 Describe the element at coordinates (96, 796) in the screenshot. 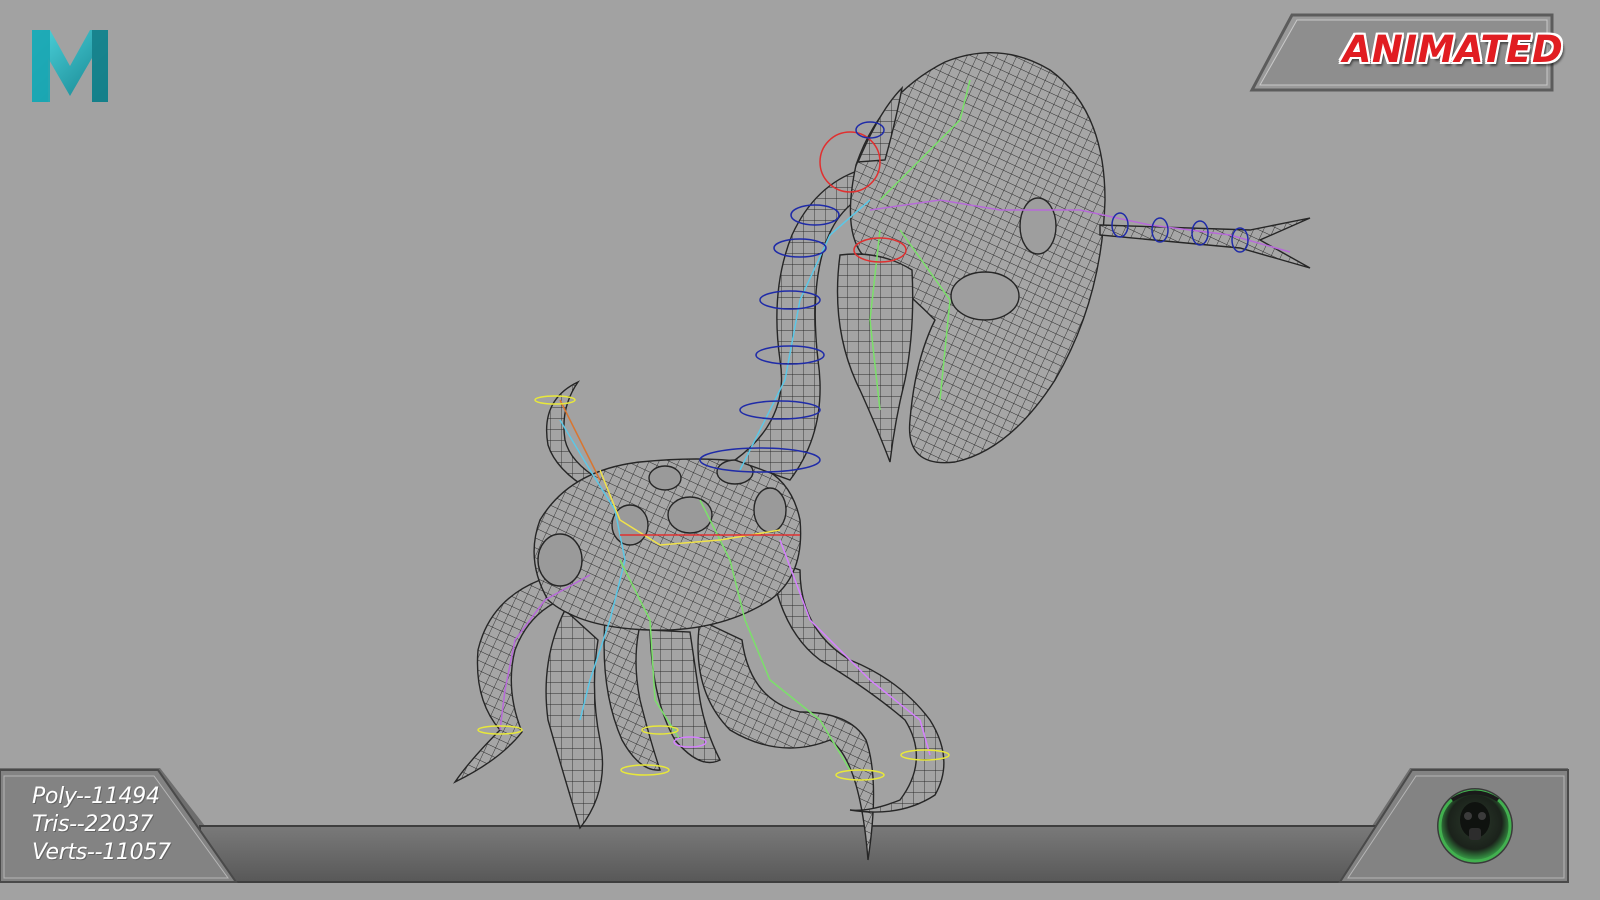

I see `poly-count: Poly--11494` at that location.